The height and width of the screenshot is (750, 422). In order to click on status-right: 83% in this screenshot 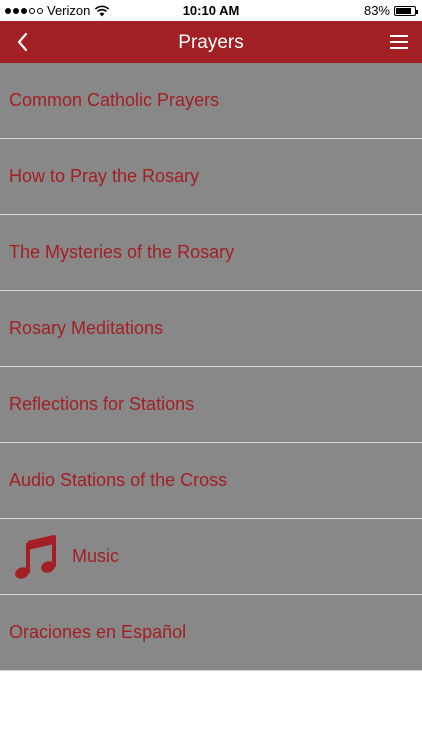, I will do `click(390, 10)`.